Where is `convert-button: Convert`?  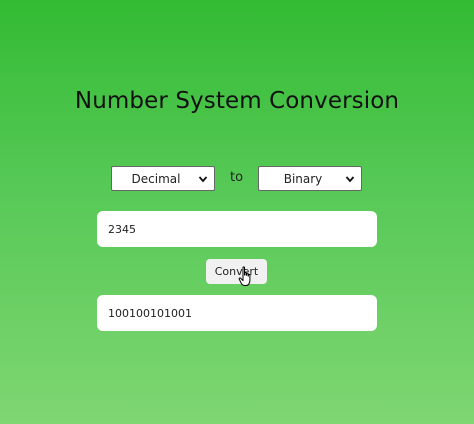 convert-button: Convert is located at coordinates (236, 271).